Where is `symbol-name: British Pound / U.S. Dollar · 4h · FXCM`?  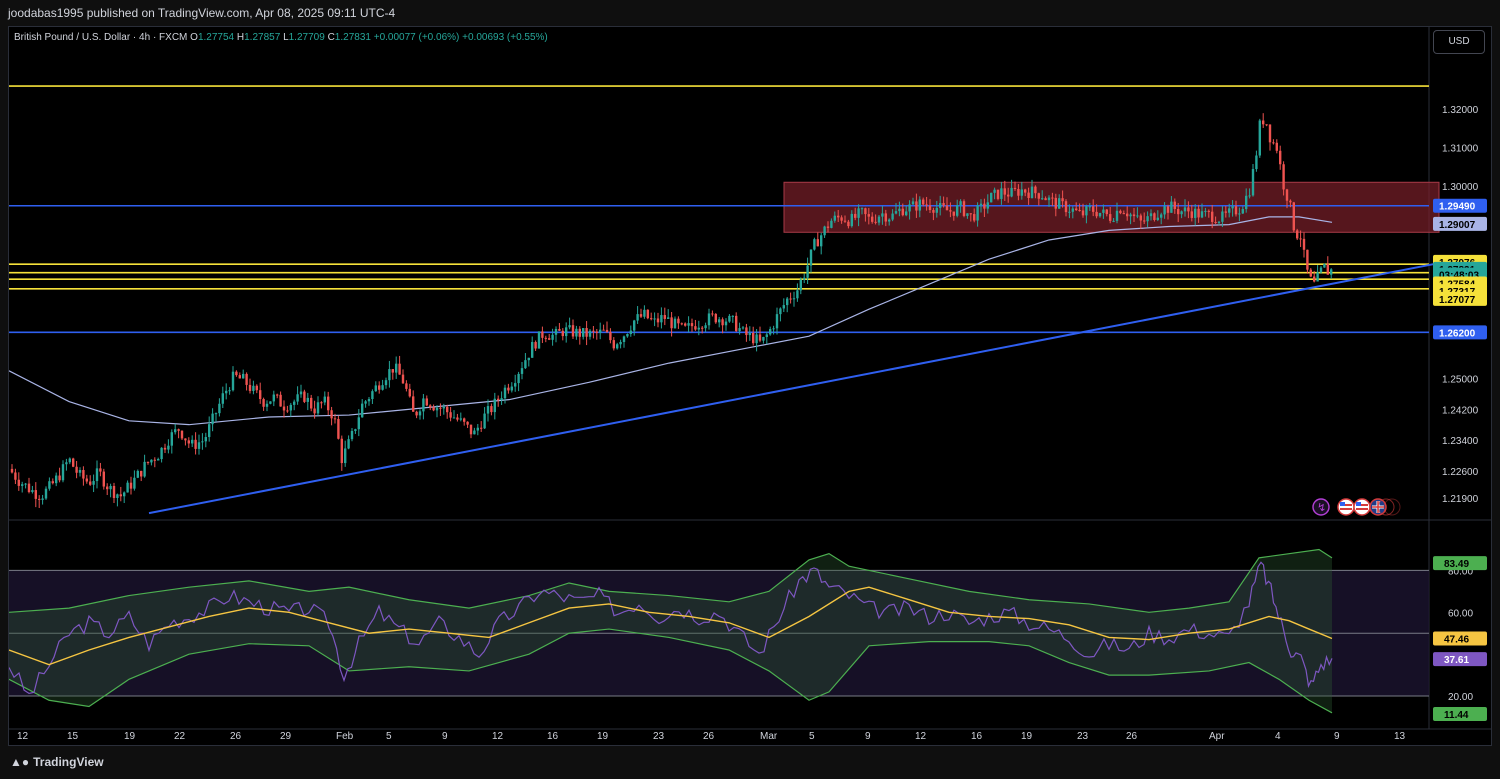 symbol-name: British Pound / U.S. Dollar · 4h · FXCM is located at coordinates (100, 37).